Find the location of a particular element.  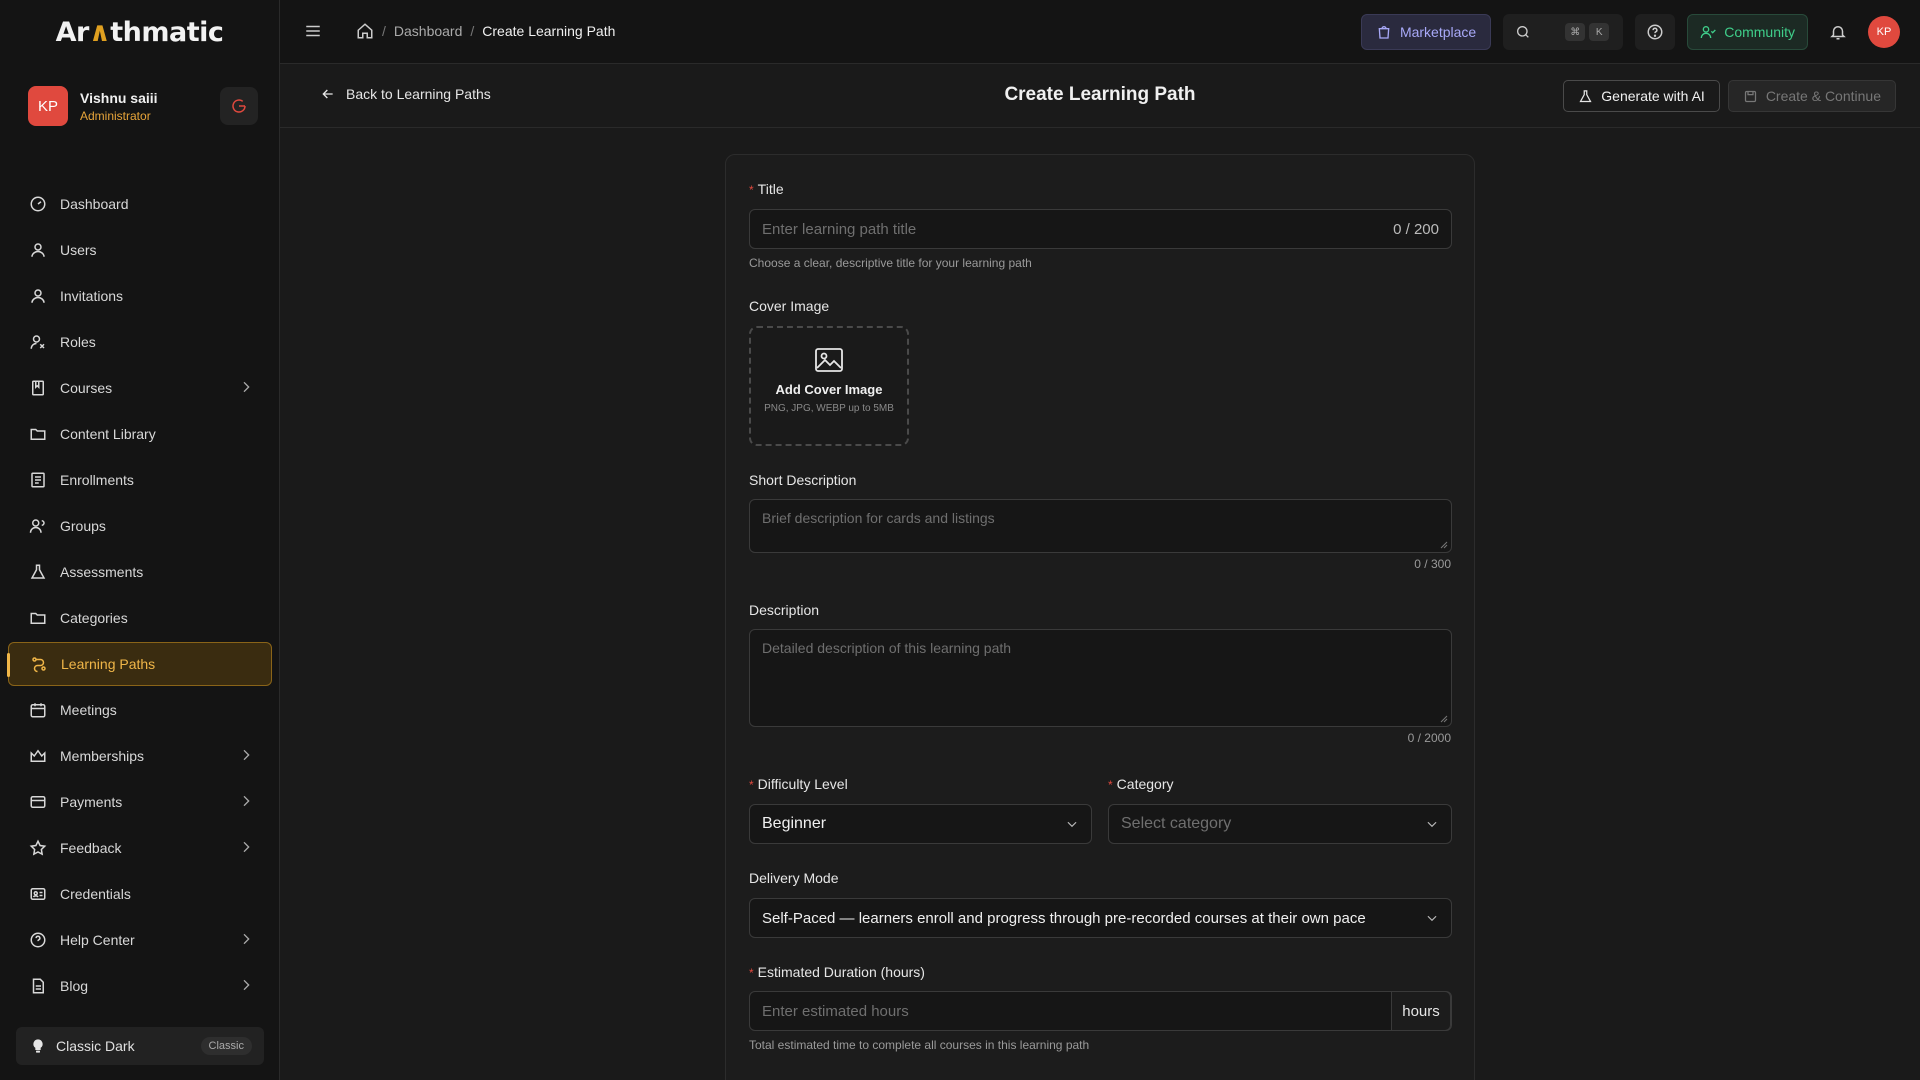

create-and-continue-button: Create & Continue is located at coordinates (1811, 96).